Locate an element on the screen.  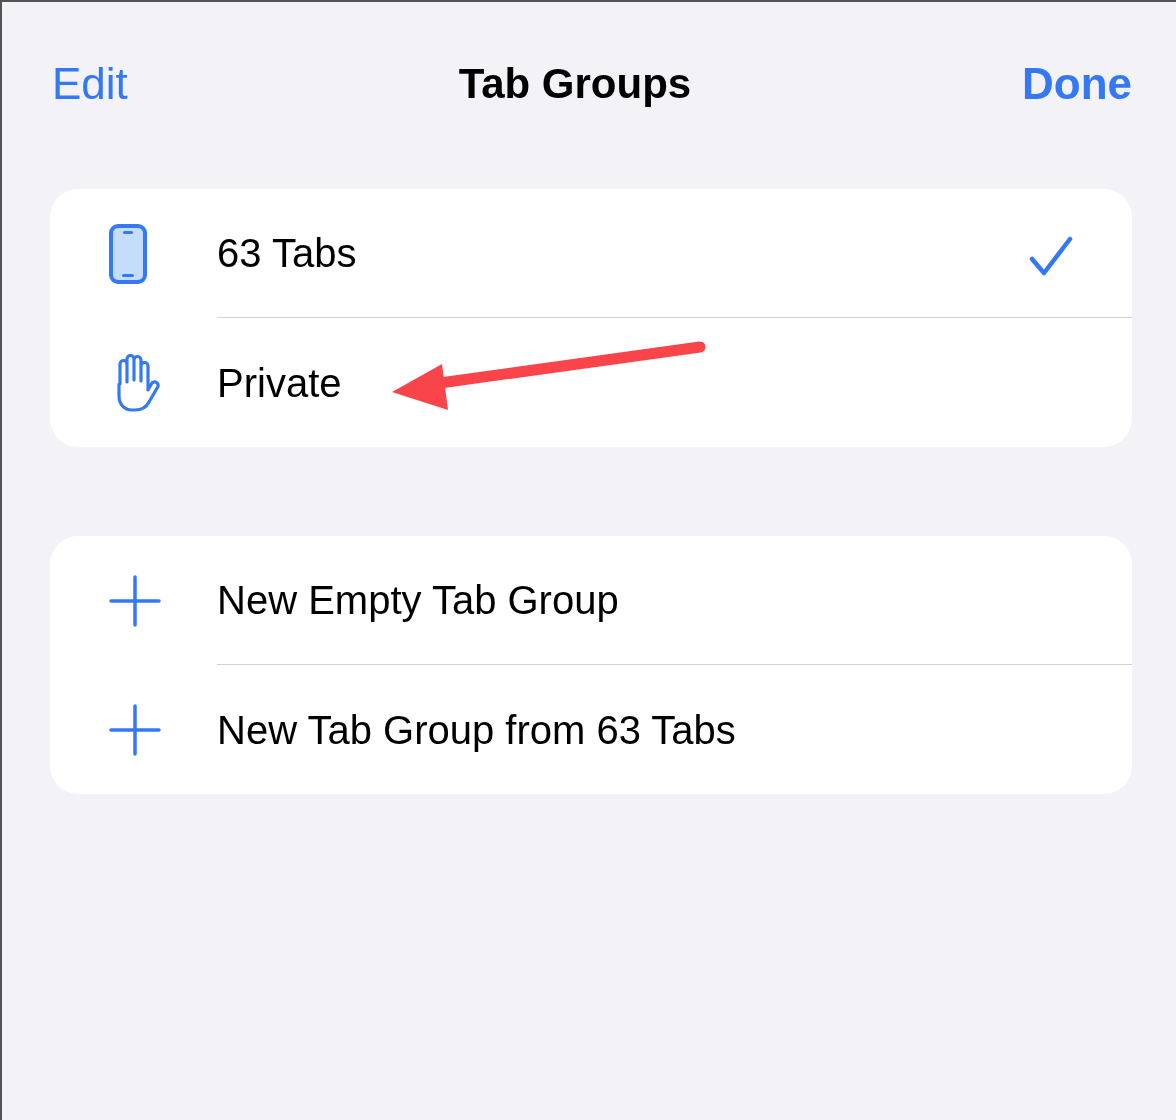
edit-button: Edit is located at coordinates (90, 83).